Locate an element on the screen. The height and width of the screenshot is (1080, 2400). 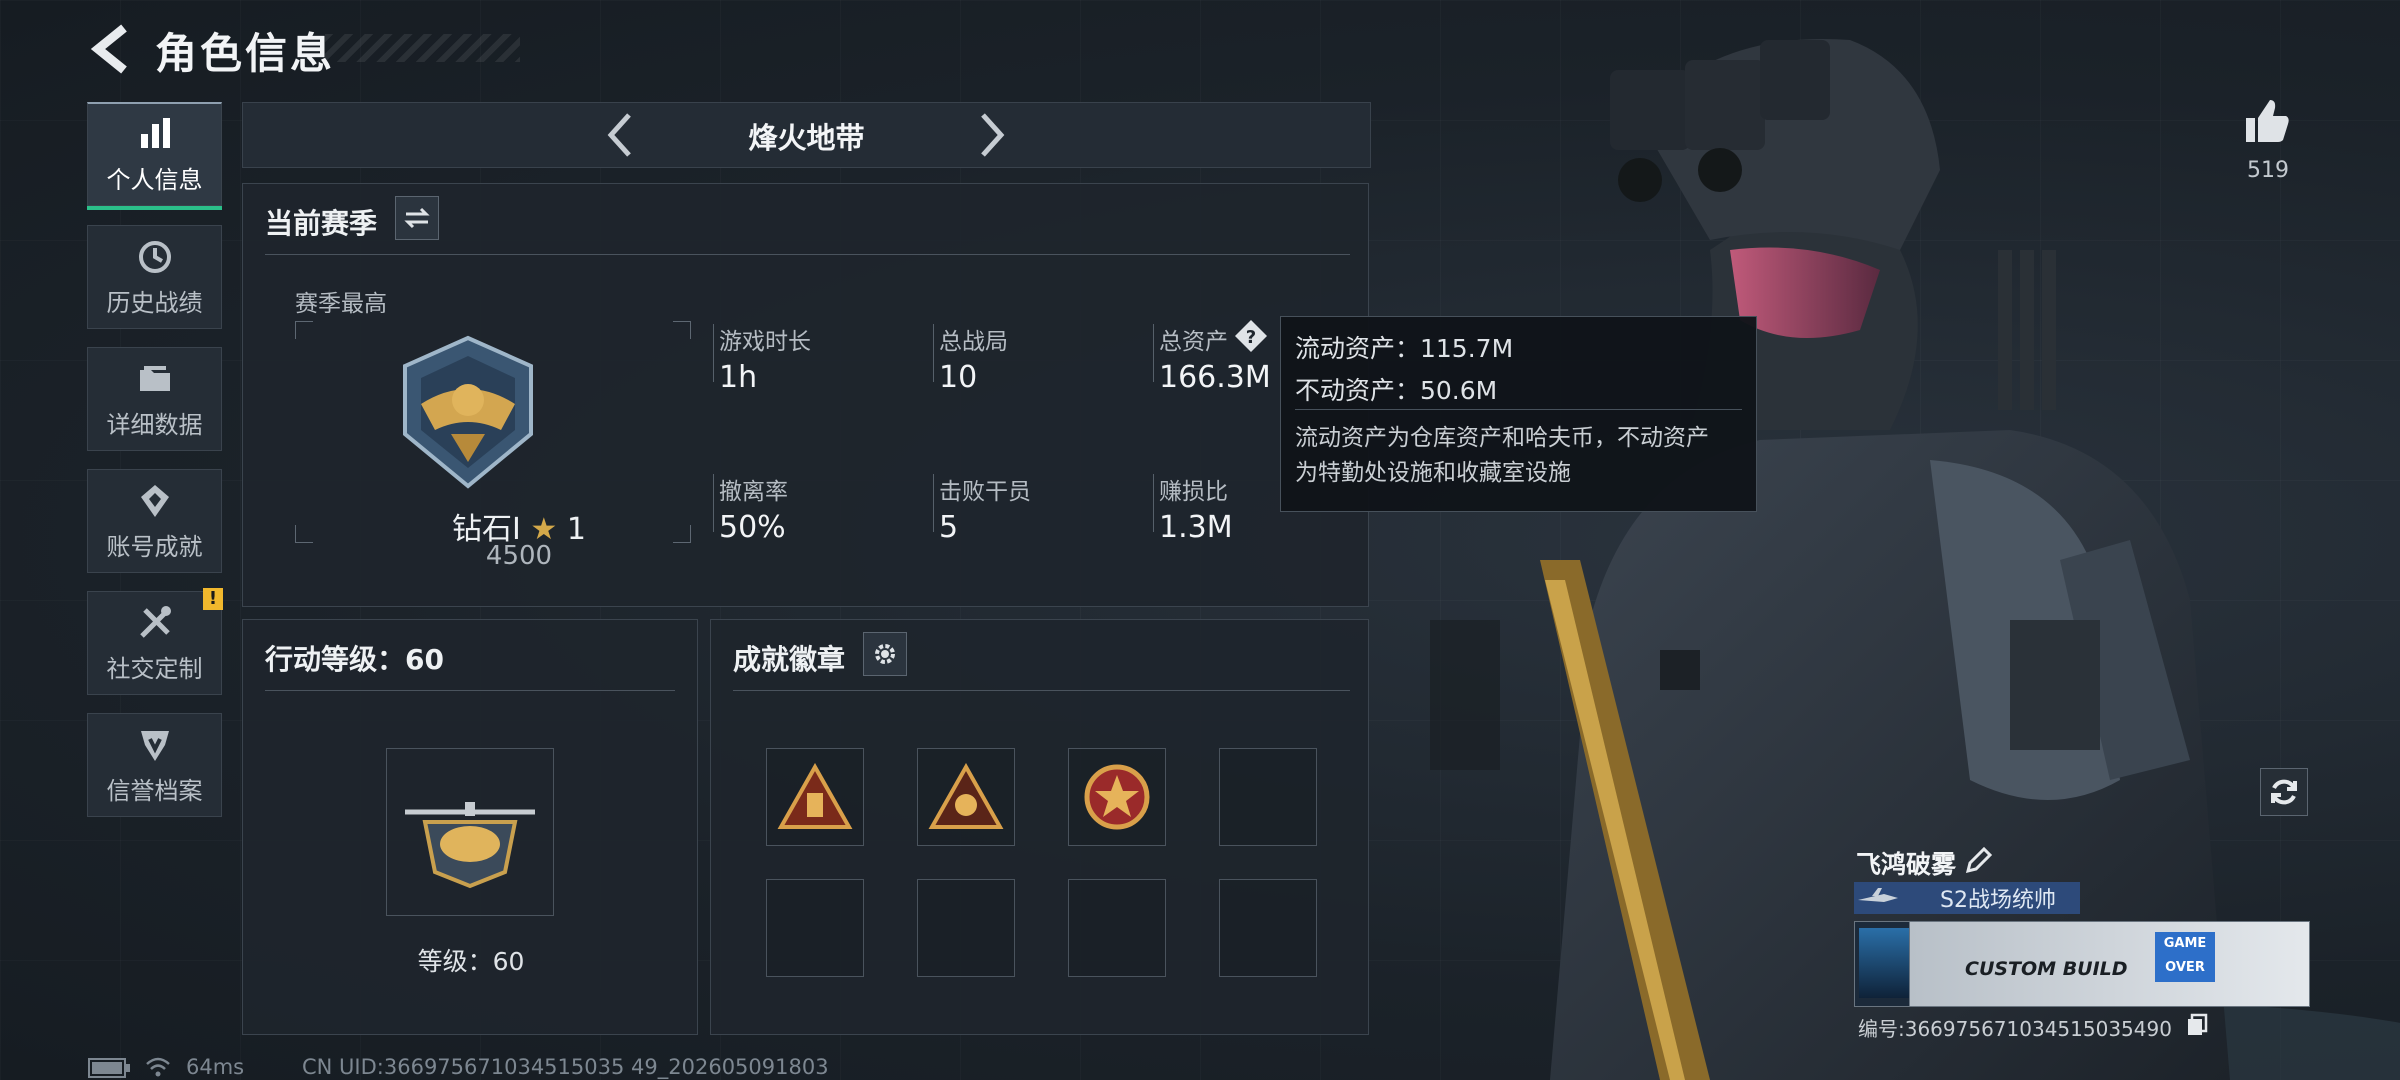
player-title-bar: S2战场统帅 is located at coordinates (1967, 898).